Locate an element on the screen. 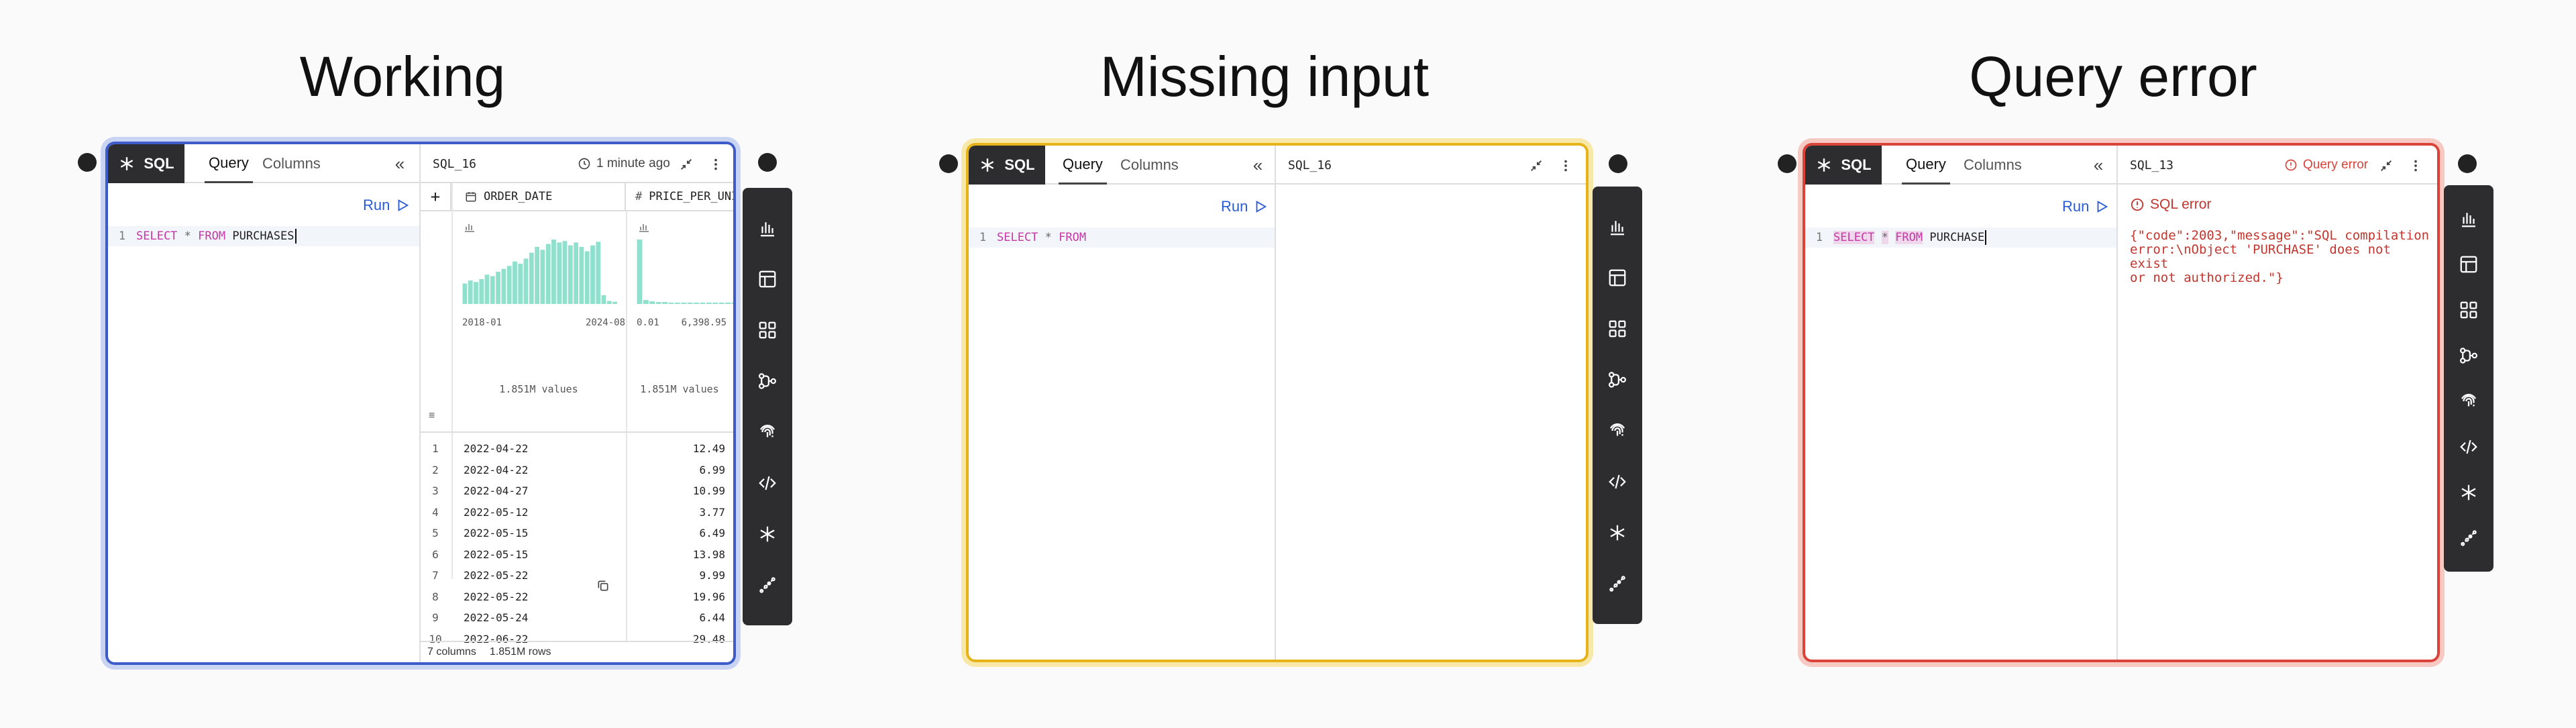 The height and width of the screenshot is (728, 2576). title-missing-input: Missing input is located at coordinates (1264, 77).